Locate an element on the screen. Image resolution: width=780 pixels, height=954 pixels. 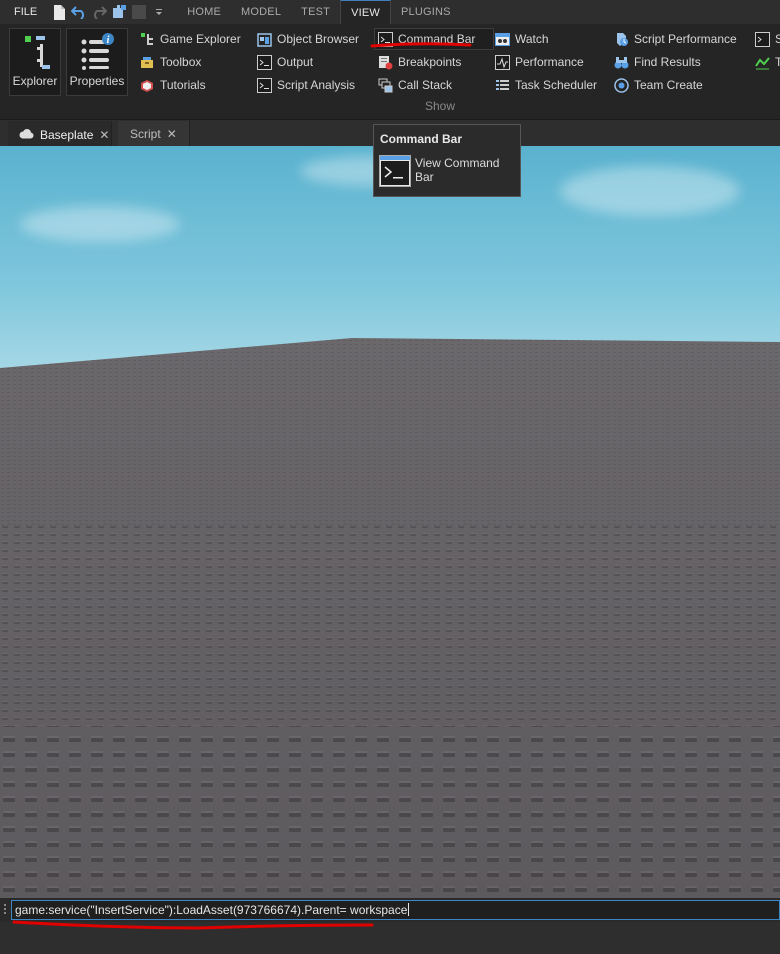
properties-label: Properties is located at coordinates (97, 81).